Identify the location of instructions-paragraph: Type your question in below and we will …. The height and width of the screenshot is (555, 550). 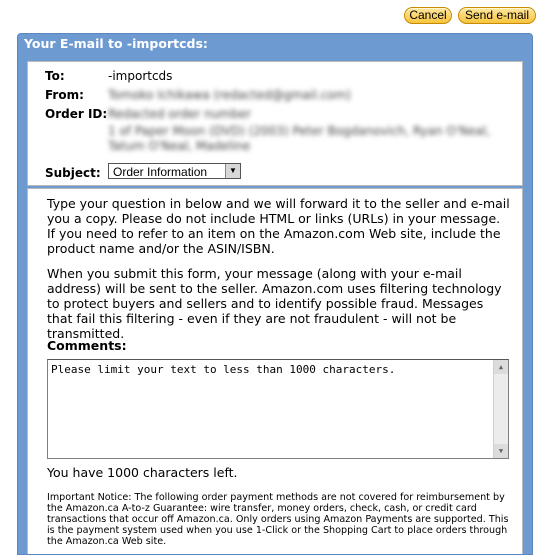
(278, 226).